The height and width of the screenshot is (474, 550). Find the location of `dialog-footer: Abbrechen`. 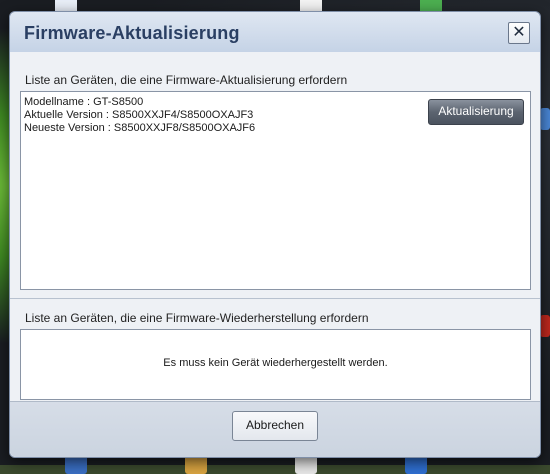

dialog-footer: Abbrechen is located at coordinates (275, 429).